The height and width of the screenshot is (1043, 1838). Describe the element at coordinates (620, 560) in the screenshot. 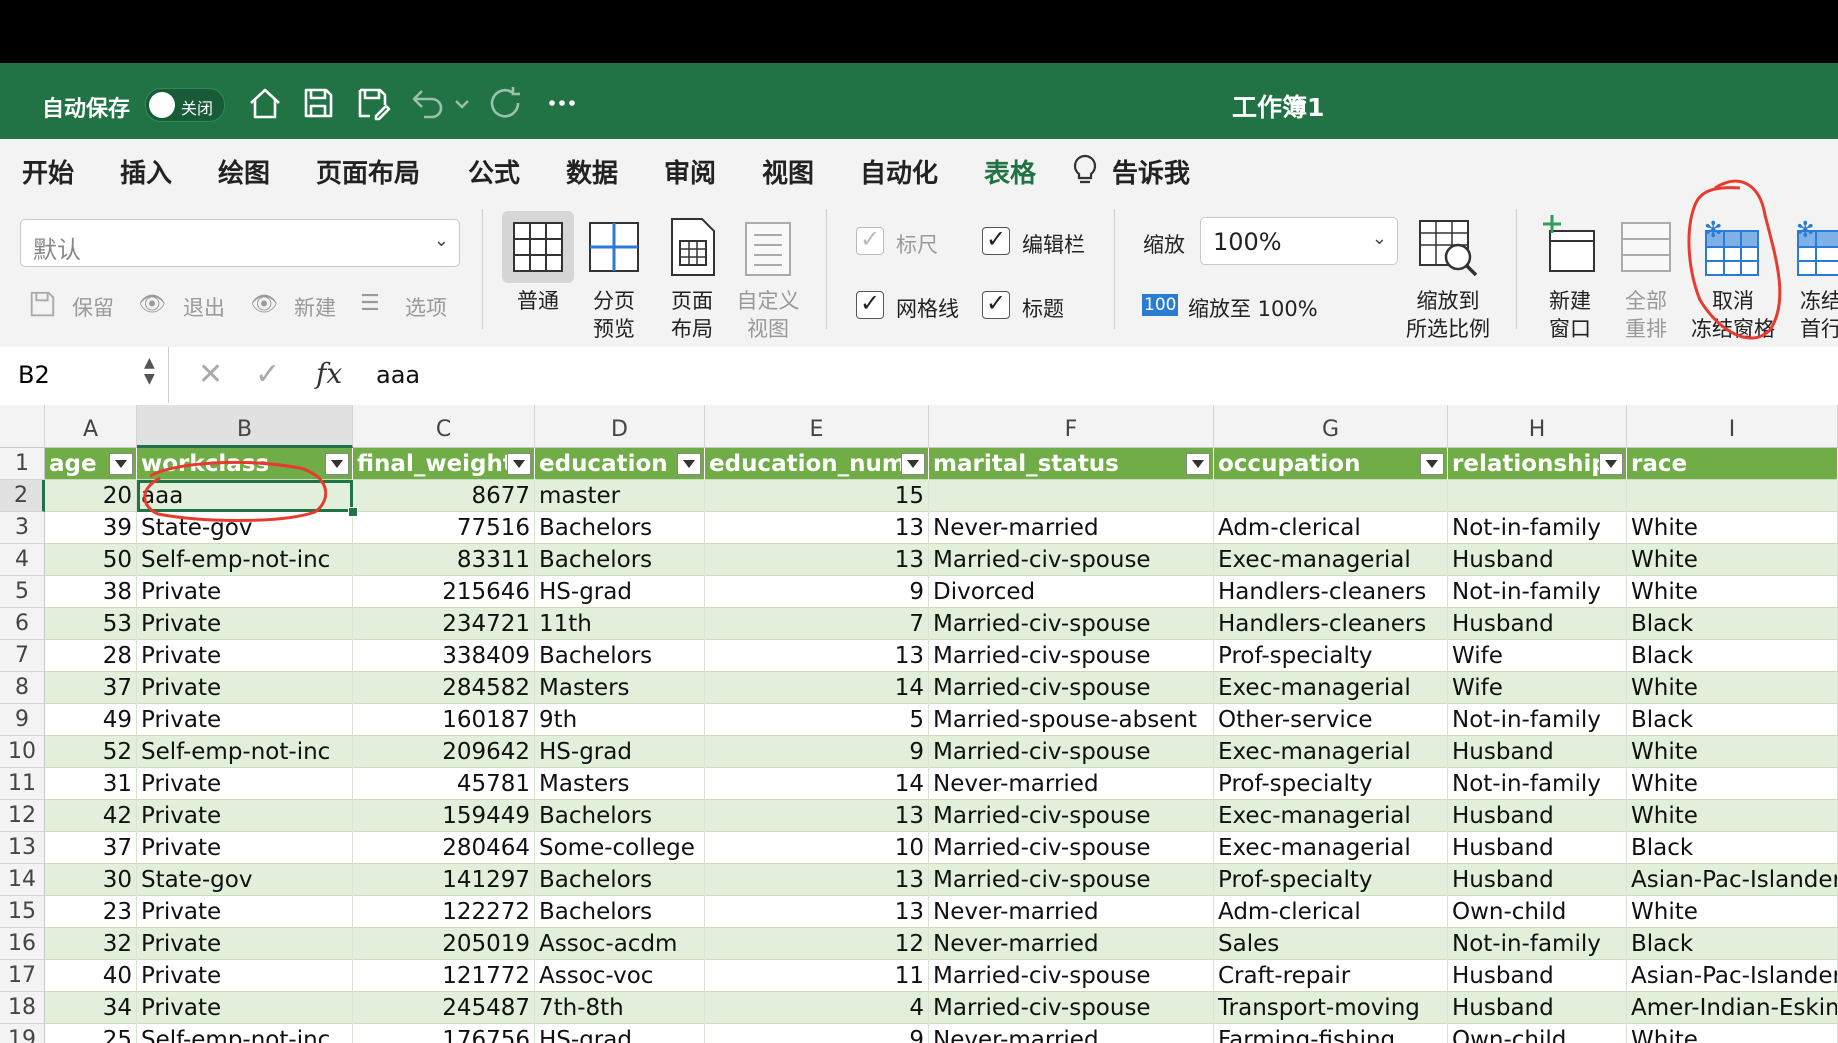

I see `table-cell: Bachelors` at that location.